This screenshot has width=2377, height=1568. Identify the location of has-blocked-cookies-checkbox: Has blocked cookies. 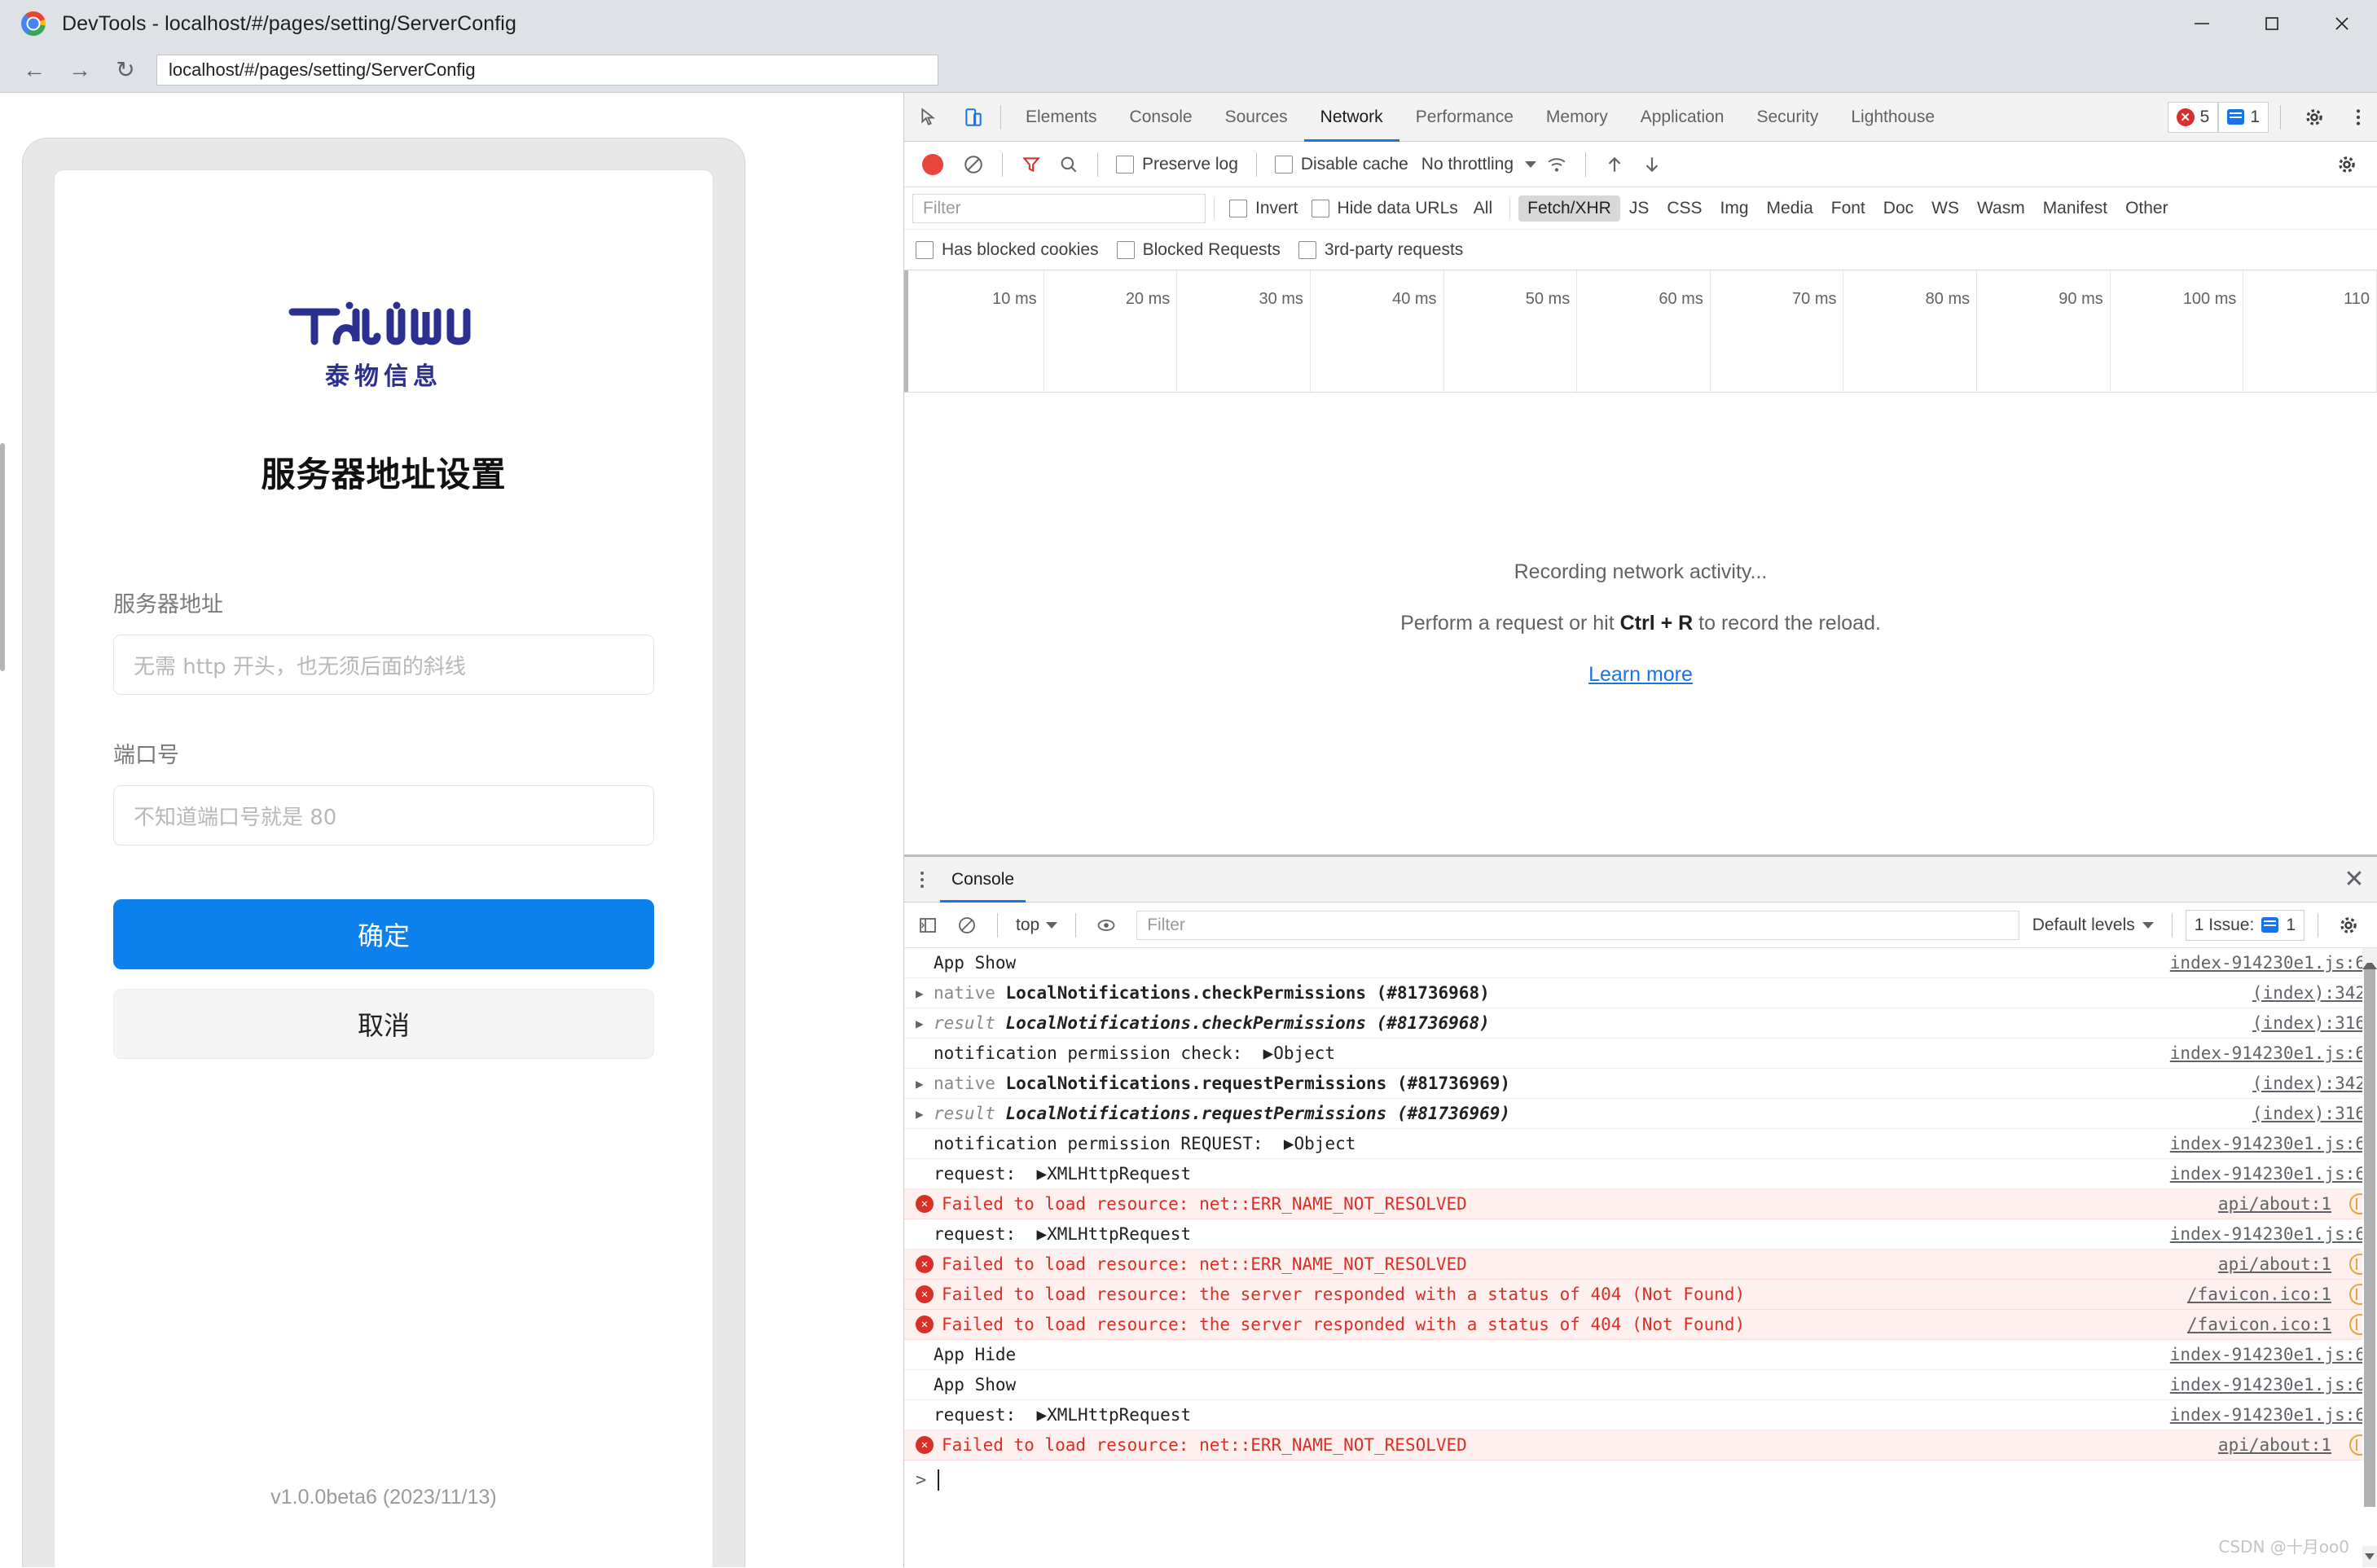
(1008, 250).